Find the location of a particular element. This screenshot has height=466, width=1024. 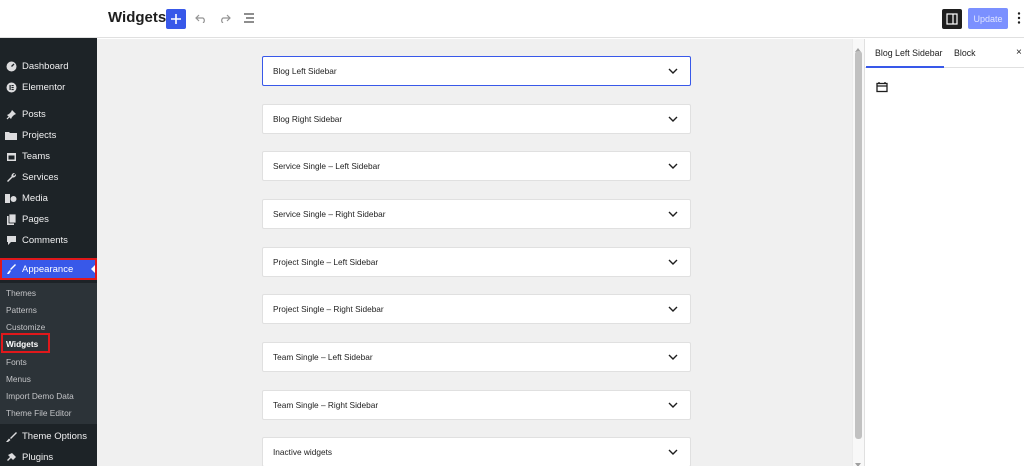

widget-area-title: Team Single – Left Sidebar is located at coordinates (323, 357).